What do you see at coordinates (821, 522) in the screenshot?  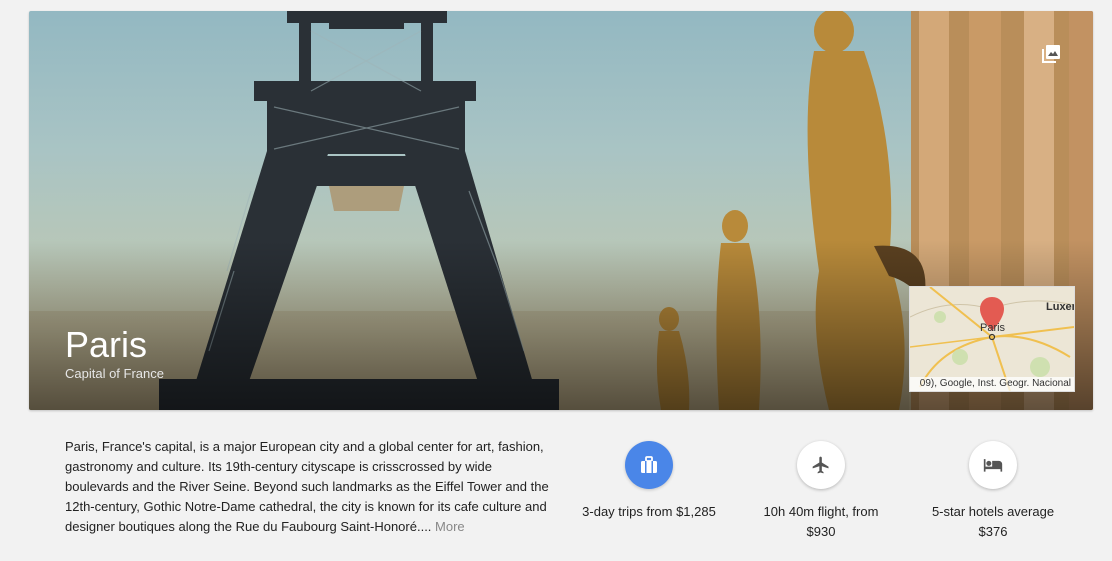 I see `stat-flight-label: 10h 40m flight, from $930` at bounding box center [821, 522].